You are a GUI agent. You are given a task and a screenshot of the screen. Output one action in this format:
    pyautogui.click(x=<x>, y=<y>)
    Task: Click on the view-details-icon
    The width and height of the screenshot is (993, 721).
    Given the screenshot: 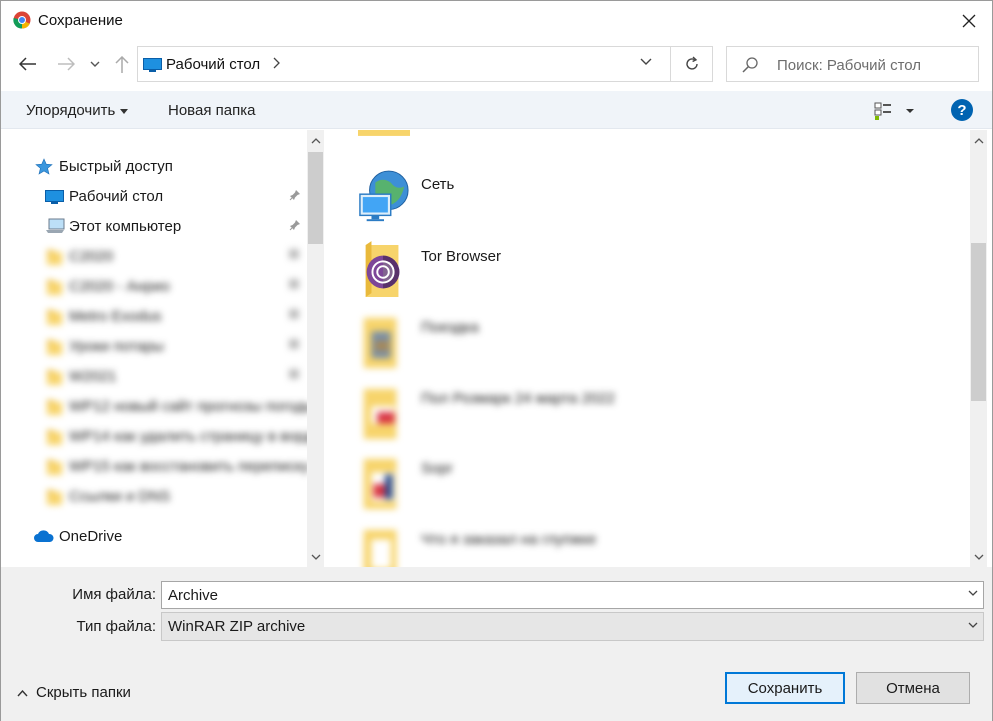 What is the action you would take?
    pyautogui.click(x=894, y=111)
    